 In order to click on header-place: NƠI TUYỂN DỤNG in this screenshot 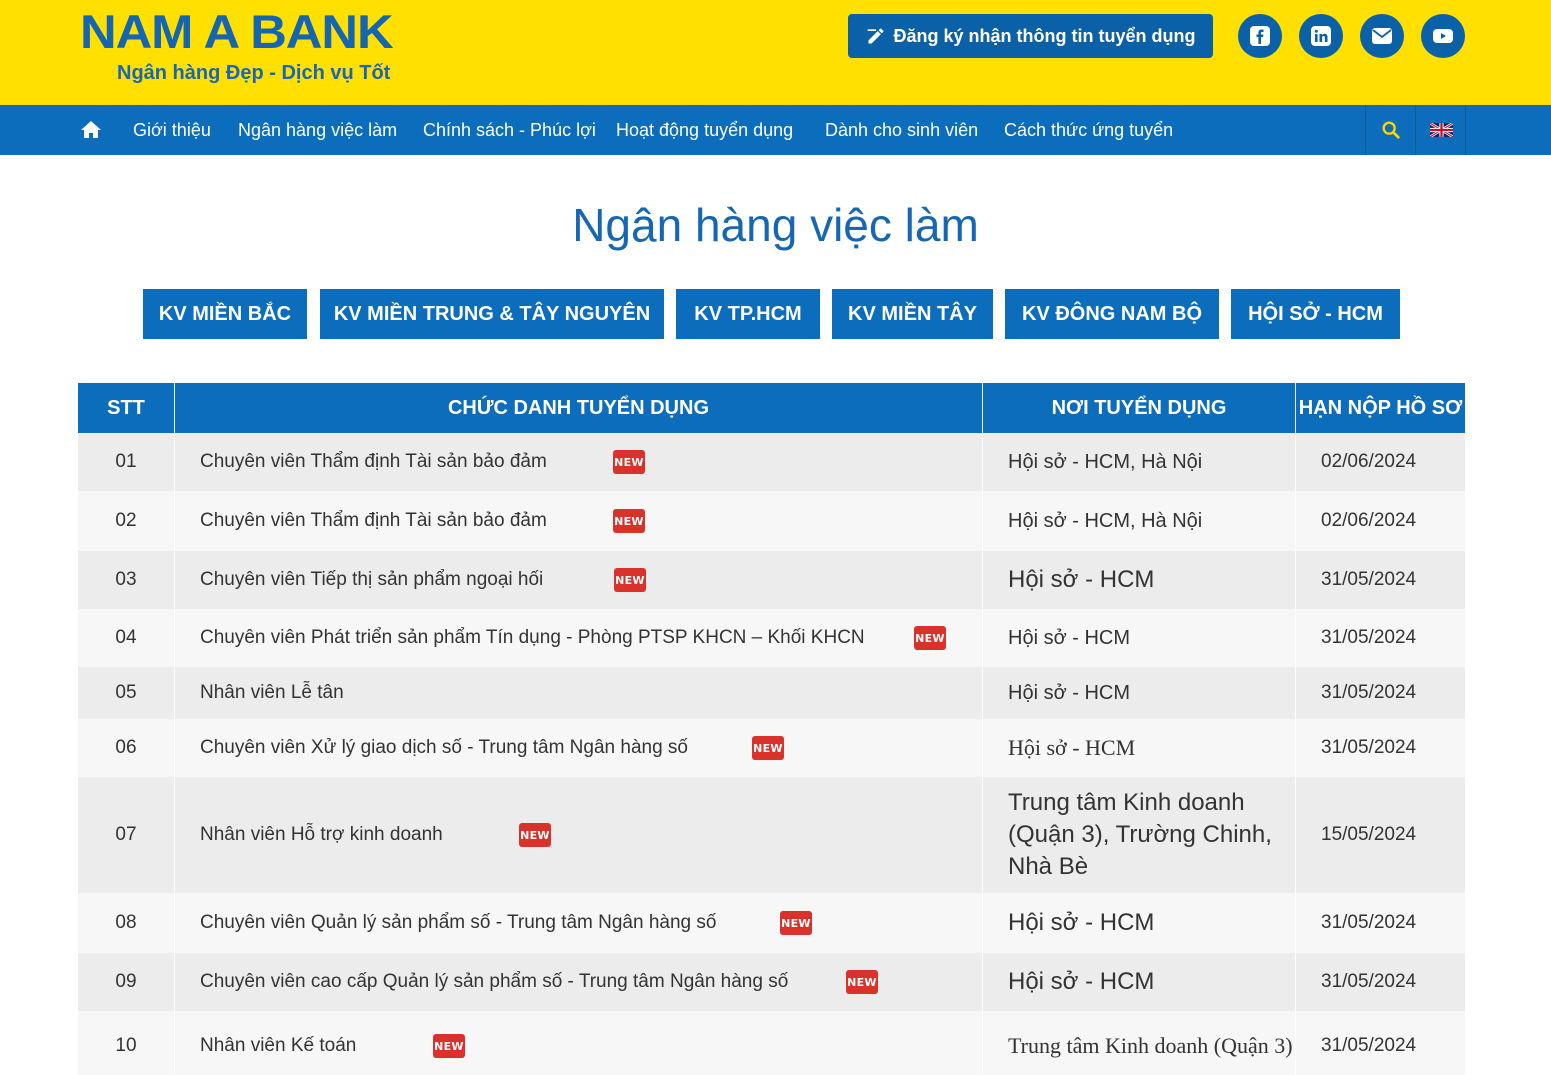, I will do `click(1139, 408)`.